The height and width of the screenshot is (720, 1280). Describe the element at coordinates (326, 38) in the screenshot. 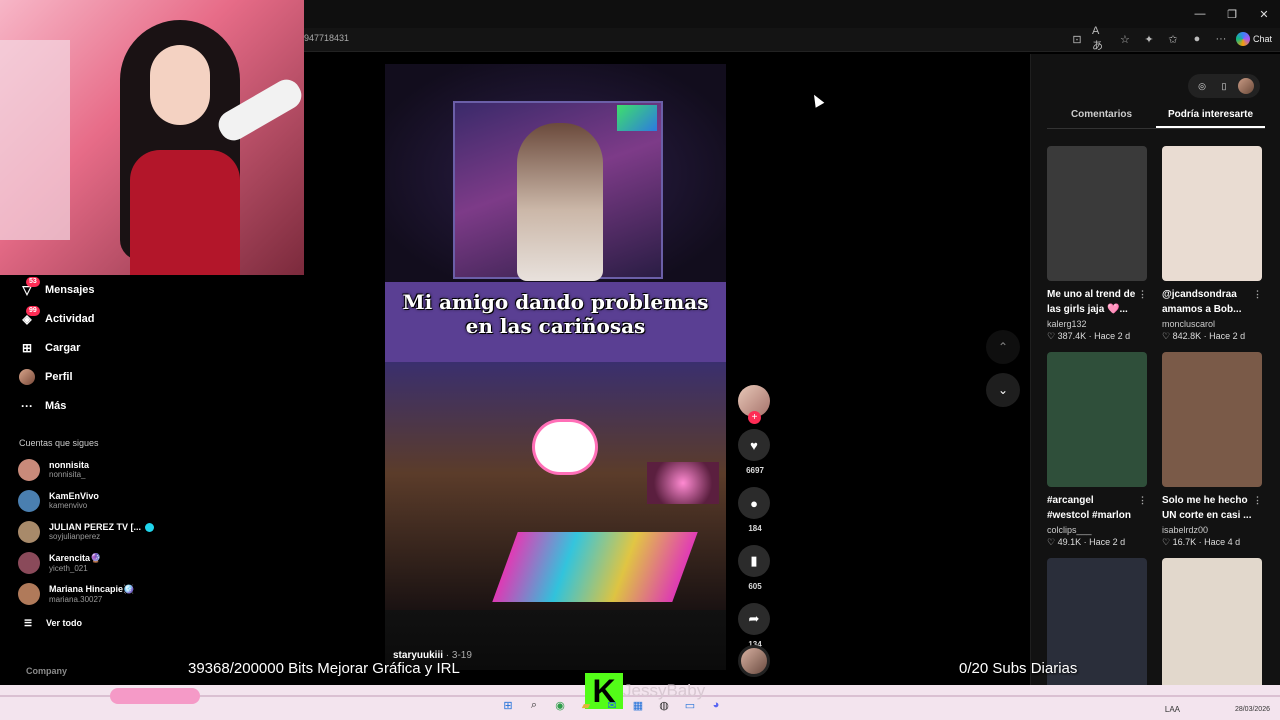

I see `url-text: 947718431` at that location.